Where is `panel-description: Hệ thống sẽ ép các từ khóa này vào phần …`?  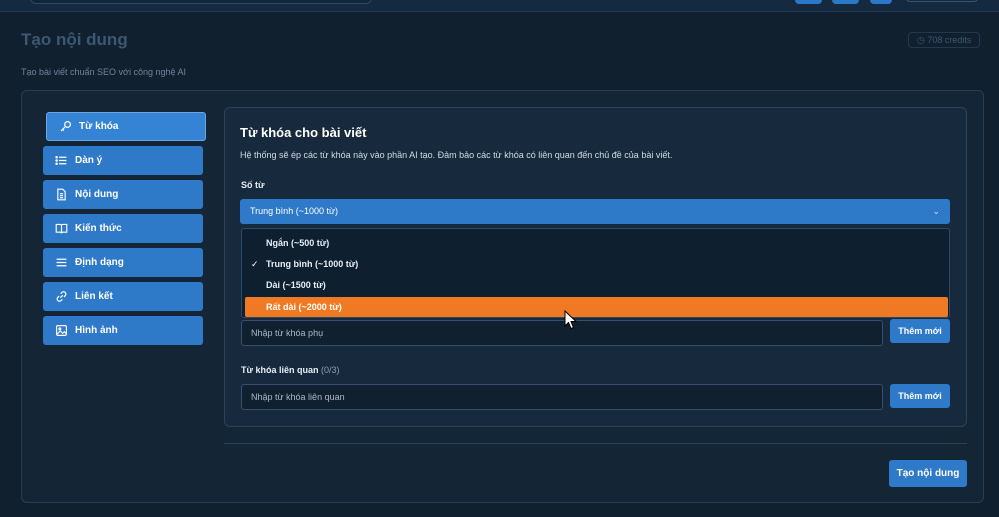 panel-description: Hệ thống sẽ ép các từ khóa này vào phần … is located at coordinates (456, 155).